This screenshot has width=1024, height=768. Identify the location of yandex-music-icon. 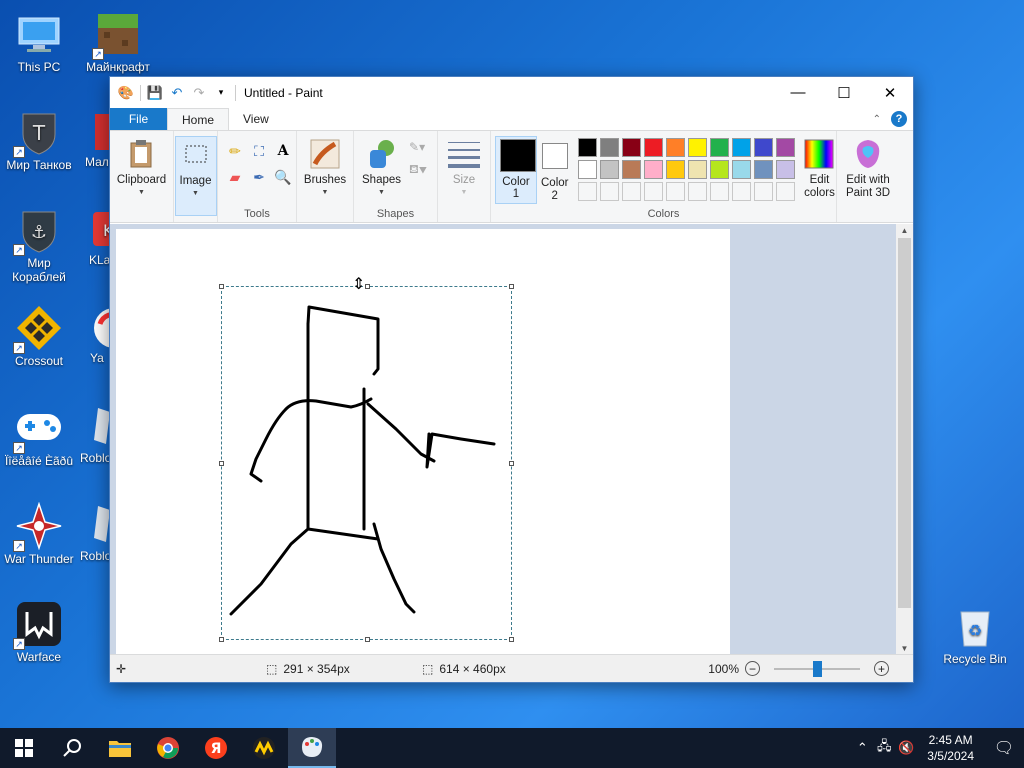
(264, 748).